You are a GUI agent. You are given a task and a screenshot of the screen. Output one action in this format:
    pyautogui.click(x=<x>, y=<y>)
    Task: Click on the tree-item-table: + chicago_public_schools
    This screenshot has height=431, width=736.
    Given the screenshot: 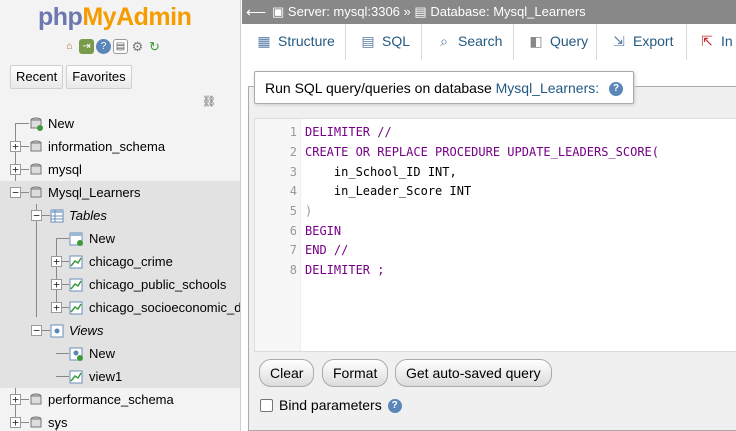 What is the action you would take?
    pyautogui.click(x=120, y=284)
    